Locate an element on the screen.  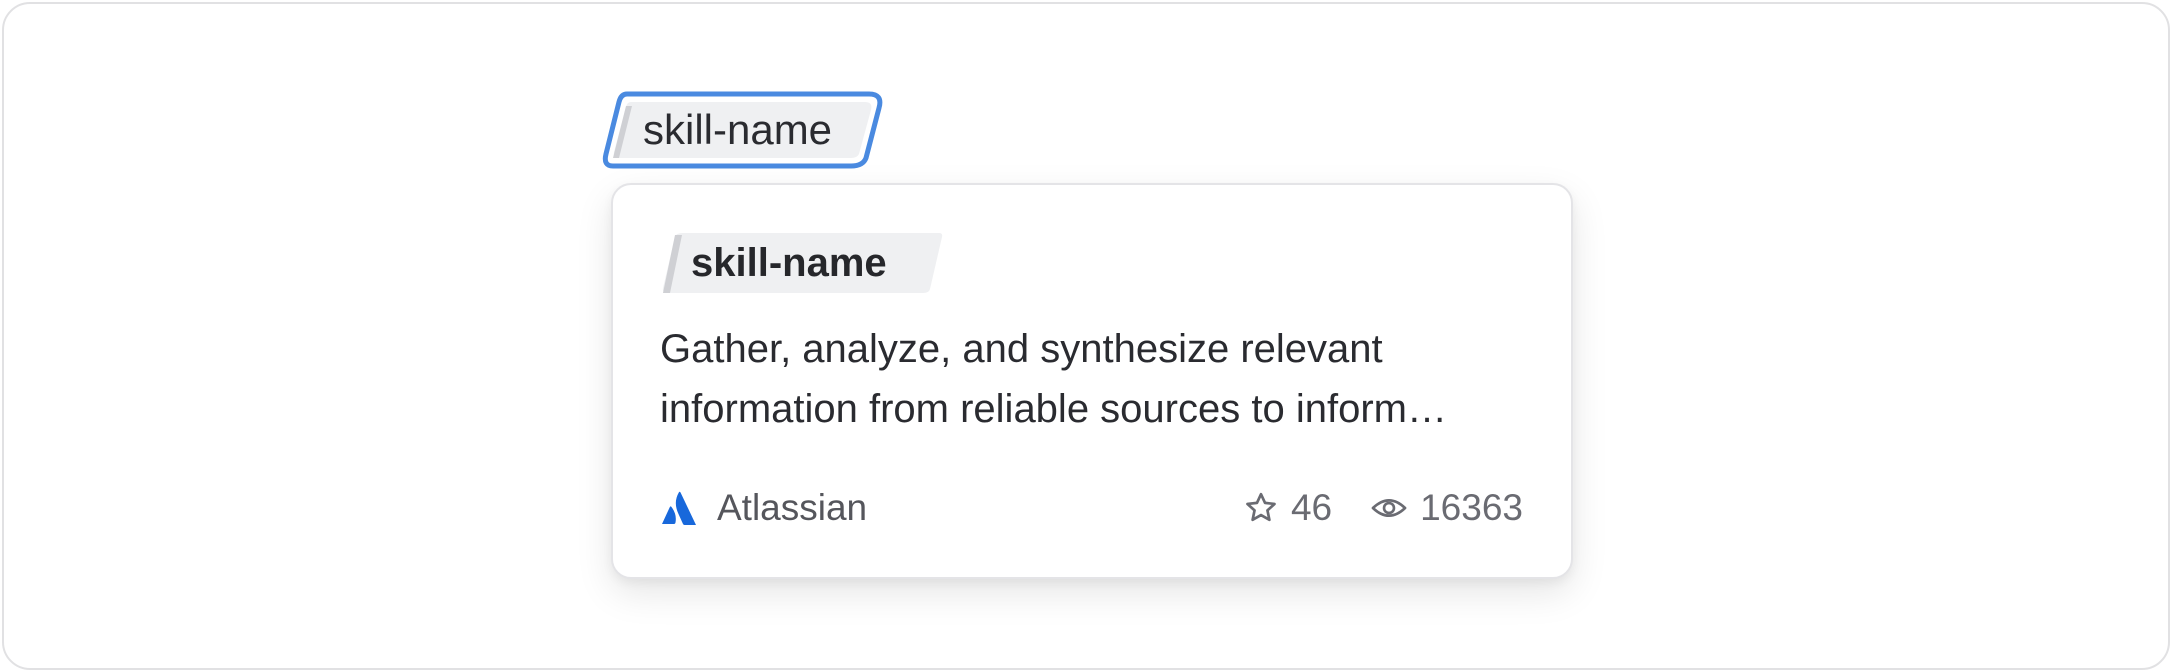
eye-icon is located at coordinates (1389, 508).